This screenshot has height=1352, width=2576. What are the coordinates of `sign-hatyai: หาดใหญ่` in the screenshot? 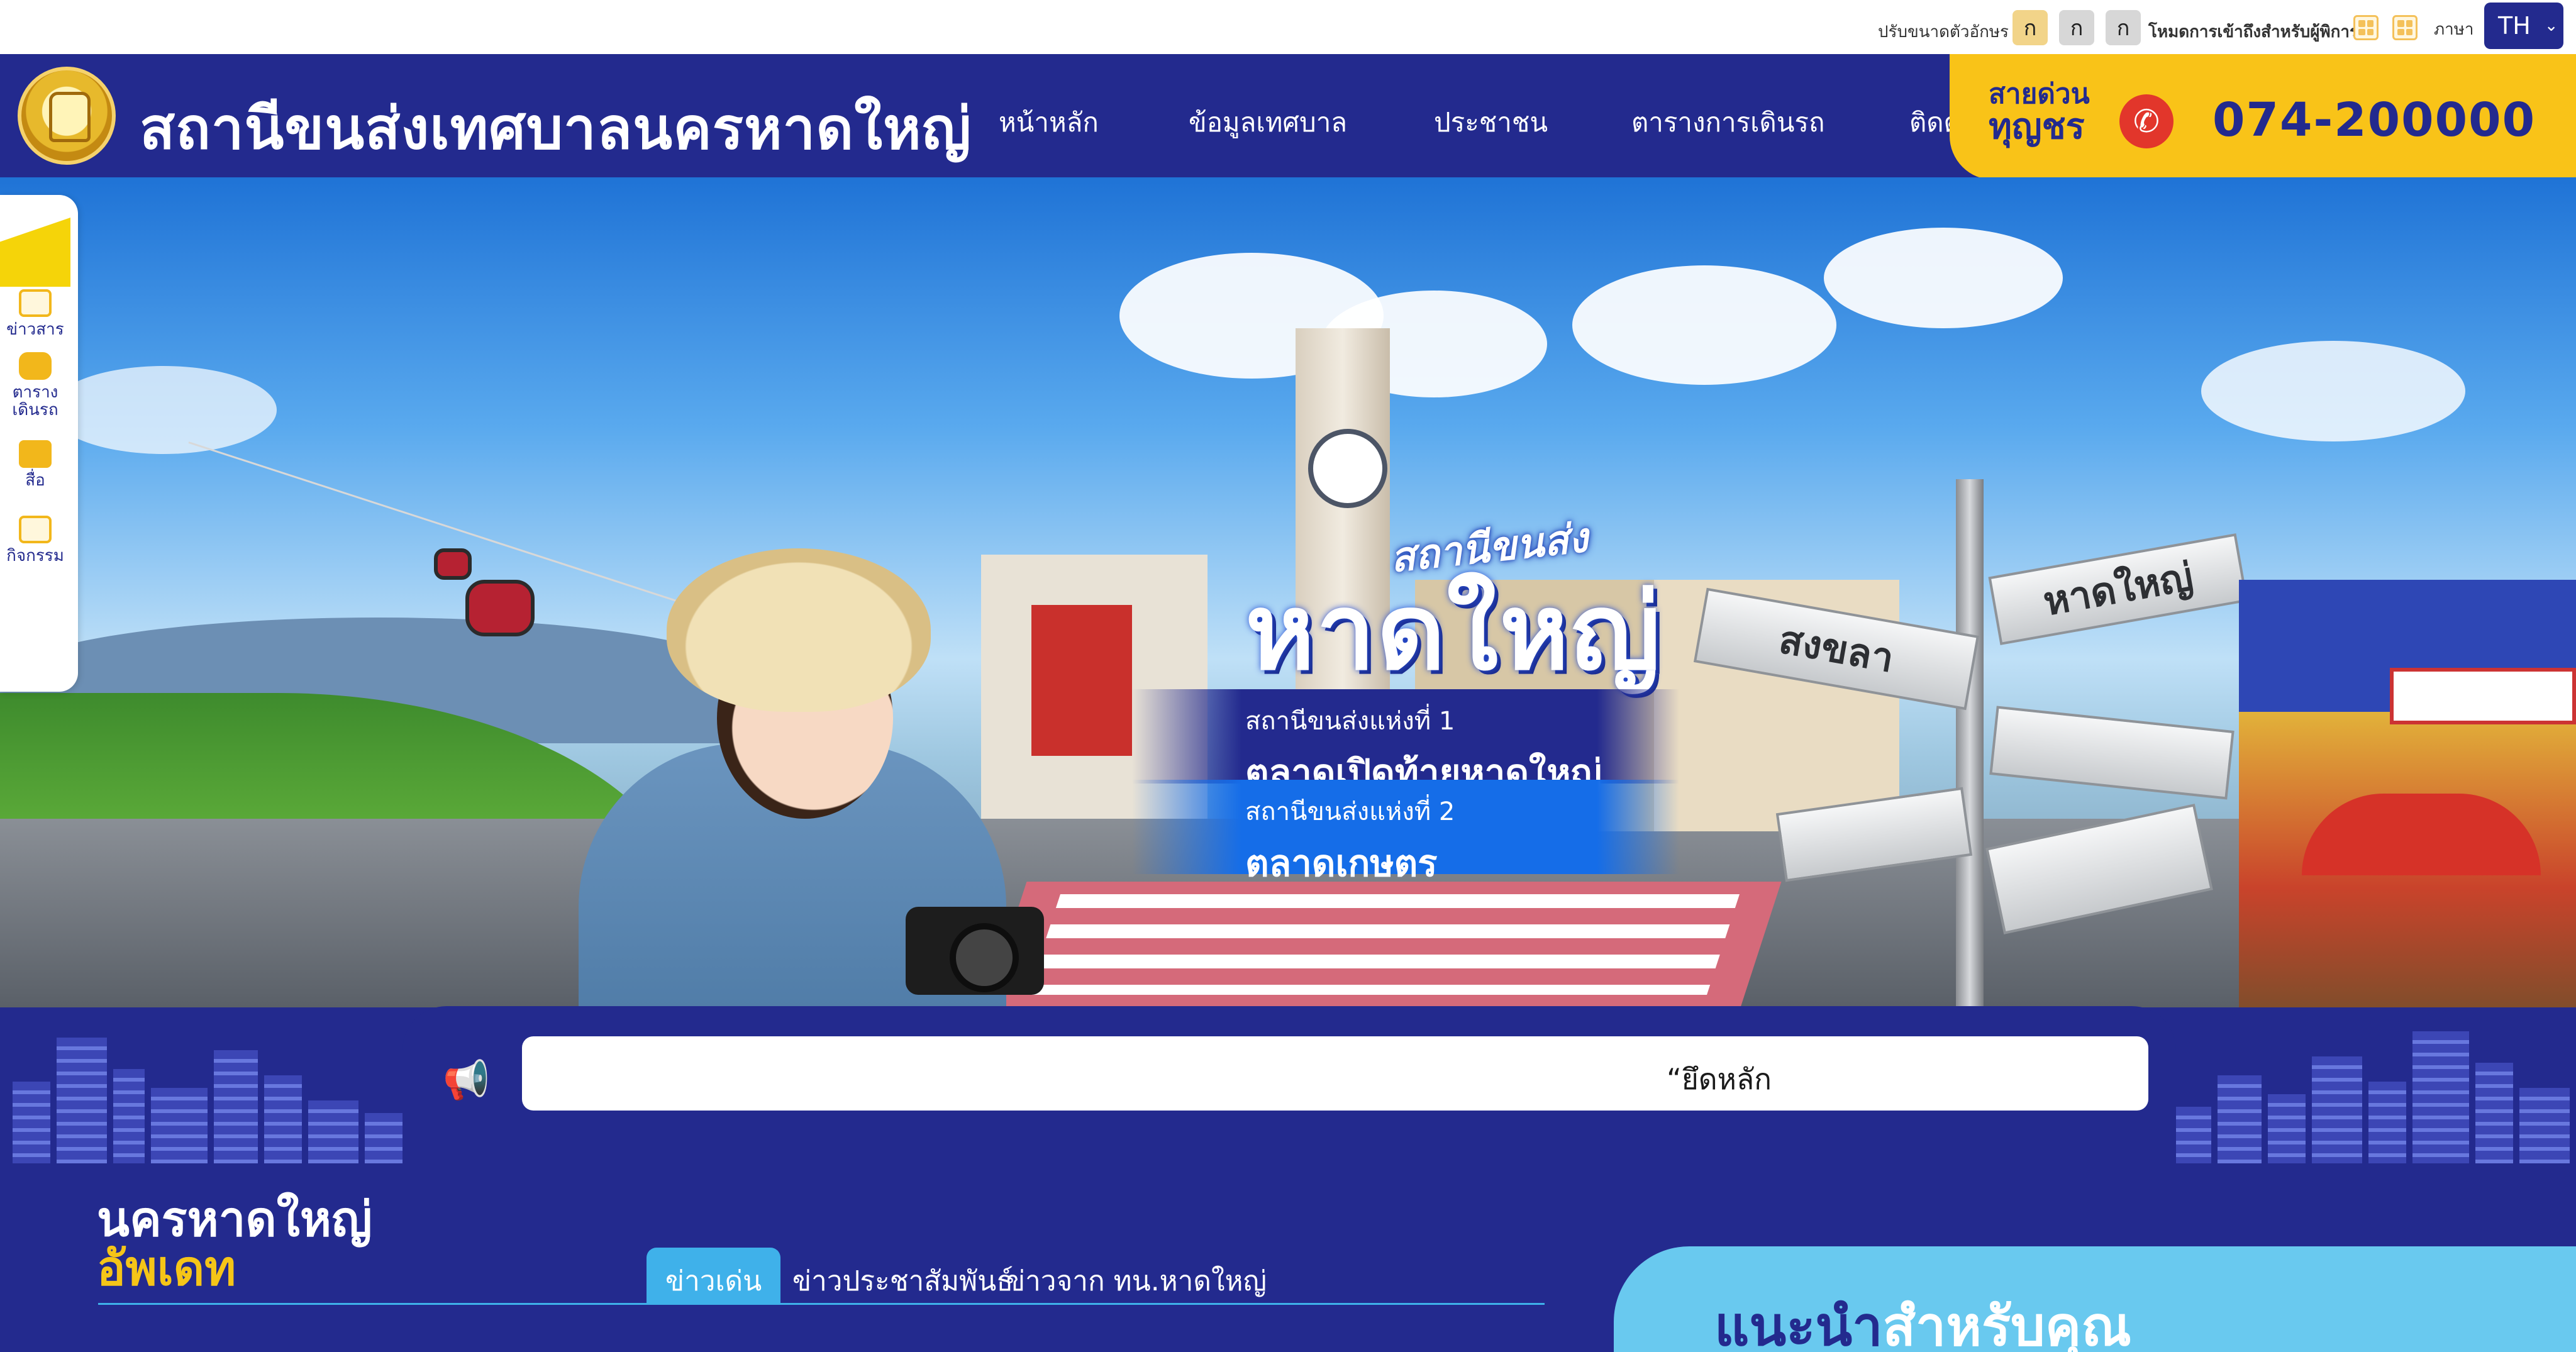 It's located at (2118, 589).